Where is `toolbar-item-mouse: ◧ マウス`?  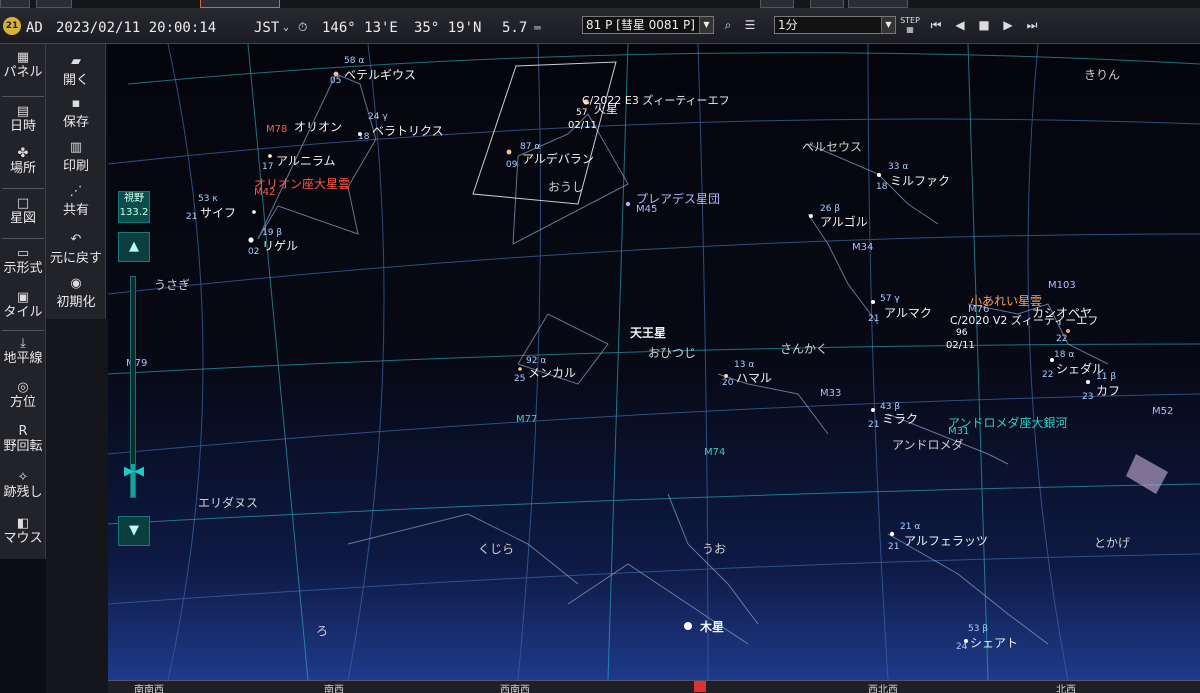 toolbar-item-mouse: ◧ マウス is located at coordinates (23, 531).